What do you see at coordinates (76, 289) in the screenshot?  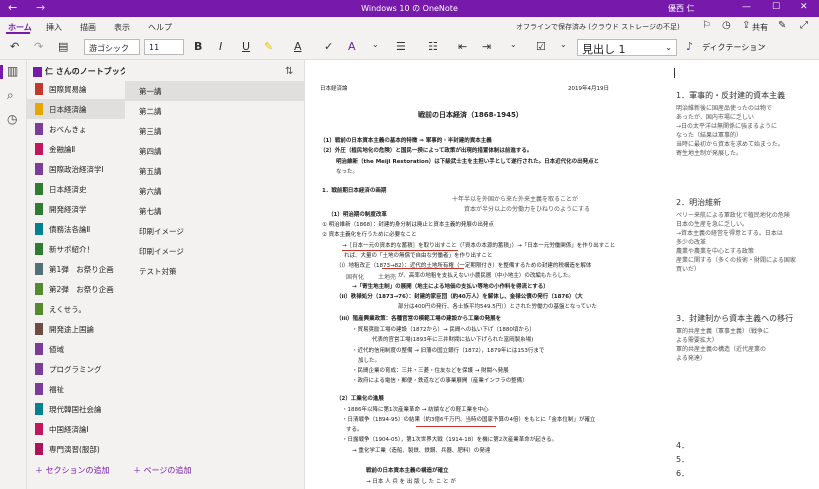 I see `section-item: 第2弾 お祭り企画` at bounding box center [76, 289].